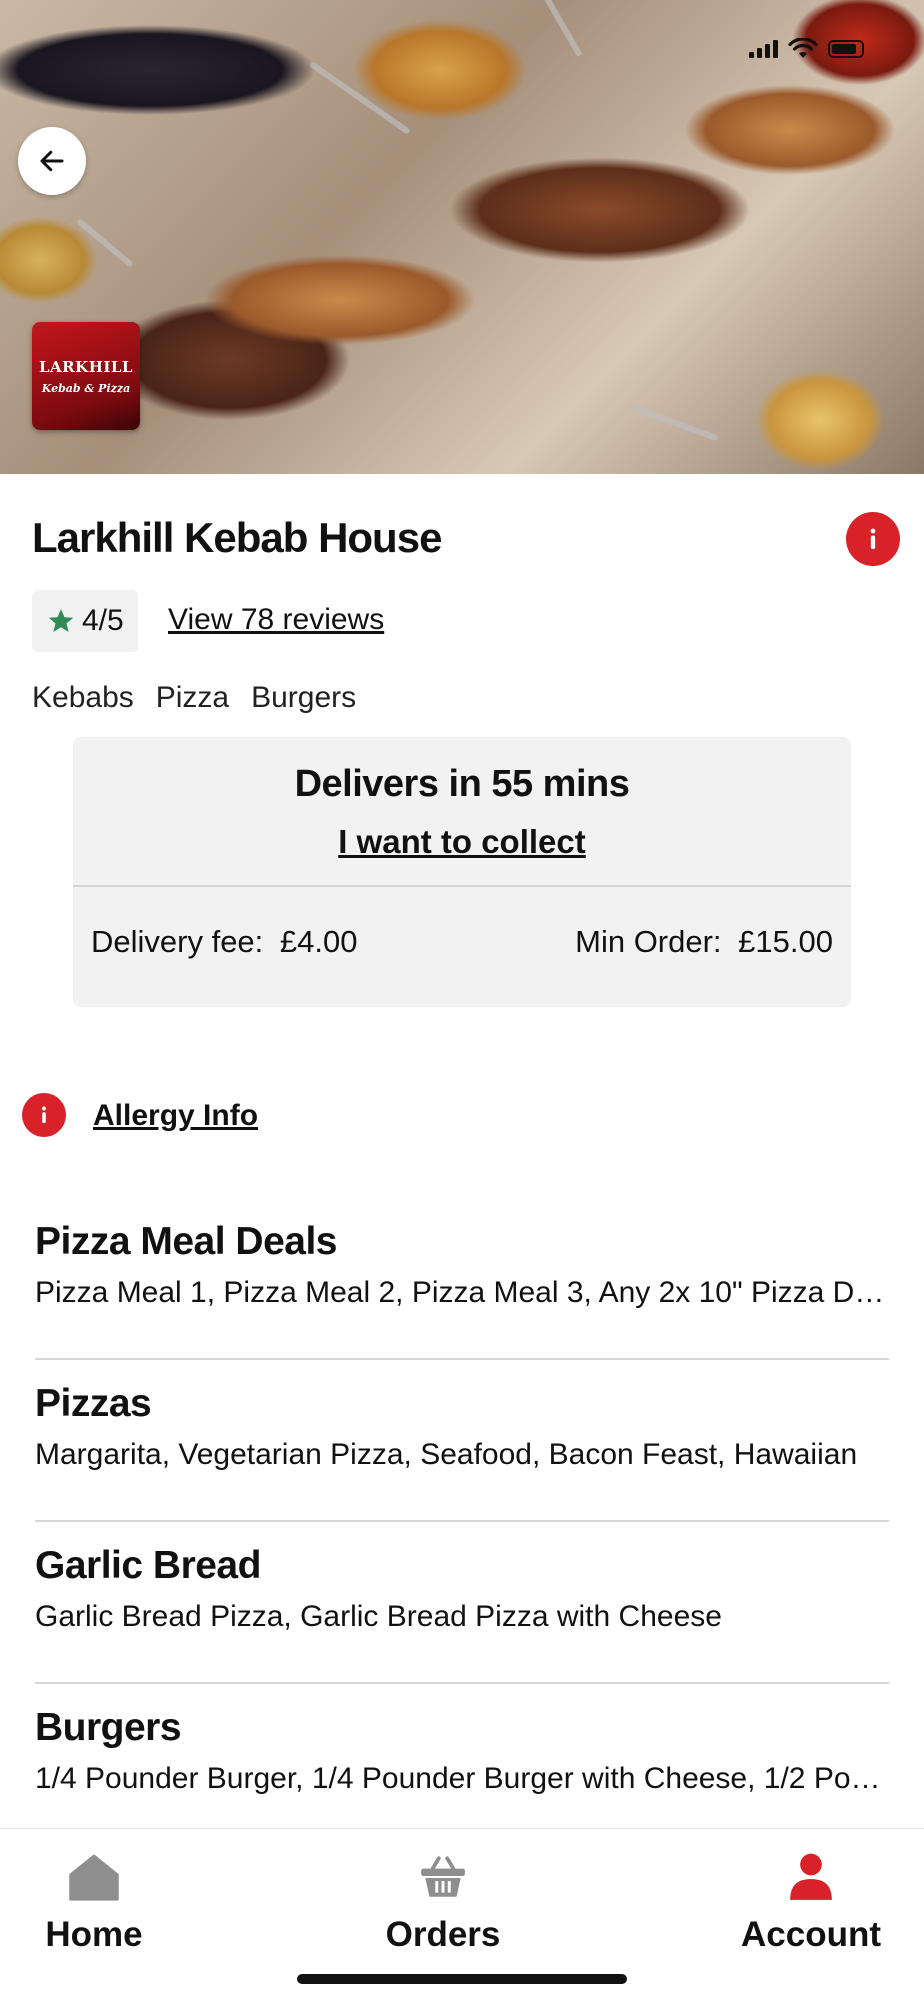 The width and height of the screenshot is (924, 2000). I want to click on category-title: Pizzas, so click(93, 1403).